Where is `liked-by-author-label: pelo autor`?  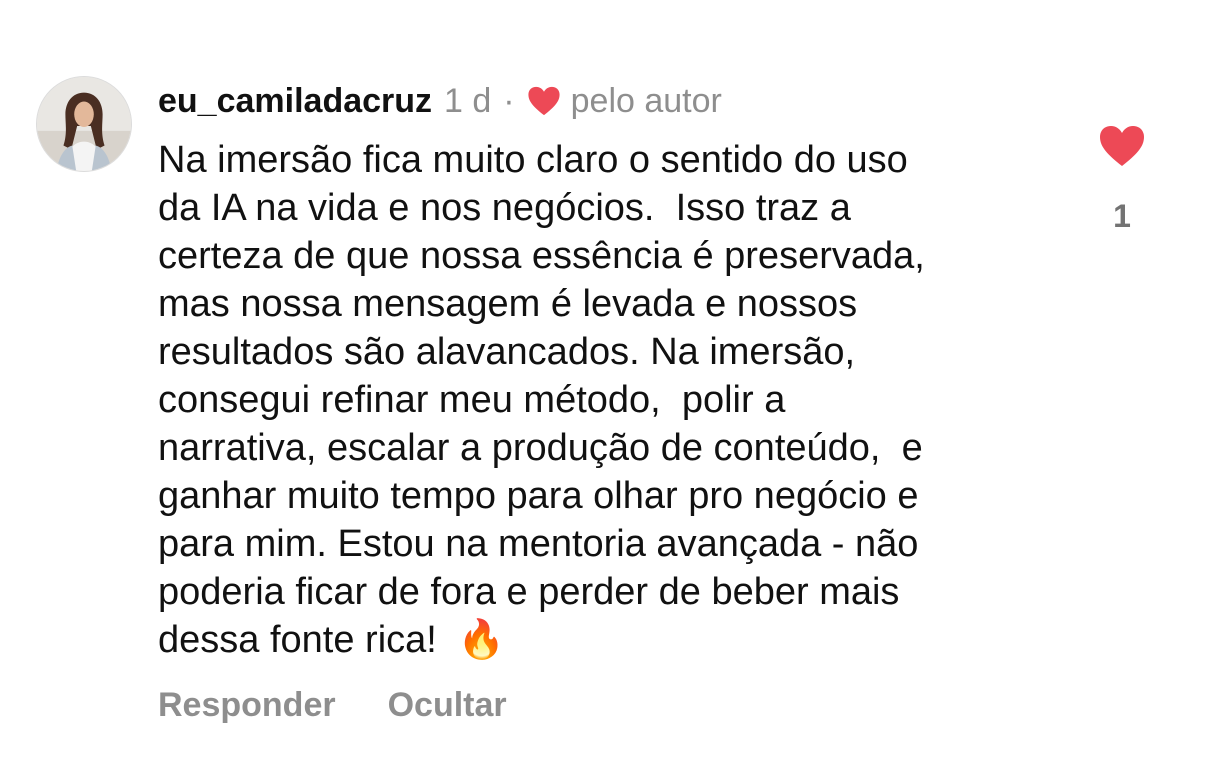 liked-by-author-label: pelo autor is located at coordinates (646, 101).